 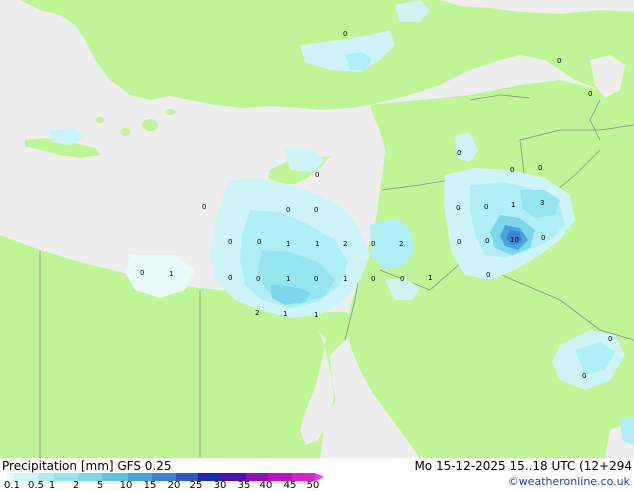 What do you see at coordinates (523, 466) in the screenshot?
I see `run-info: Mo 15-12-2025 15..18 UTC (12+294` at bounding box center [523, 466].